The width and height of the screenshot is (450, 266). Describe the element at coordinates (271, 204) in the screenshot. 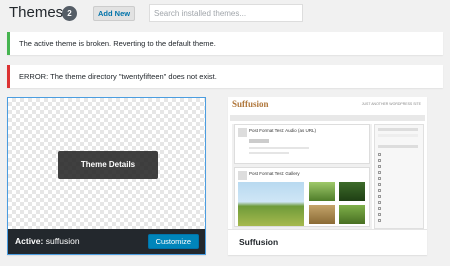

I see `gallery-image` at that location.